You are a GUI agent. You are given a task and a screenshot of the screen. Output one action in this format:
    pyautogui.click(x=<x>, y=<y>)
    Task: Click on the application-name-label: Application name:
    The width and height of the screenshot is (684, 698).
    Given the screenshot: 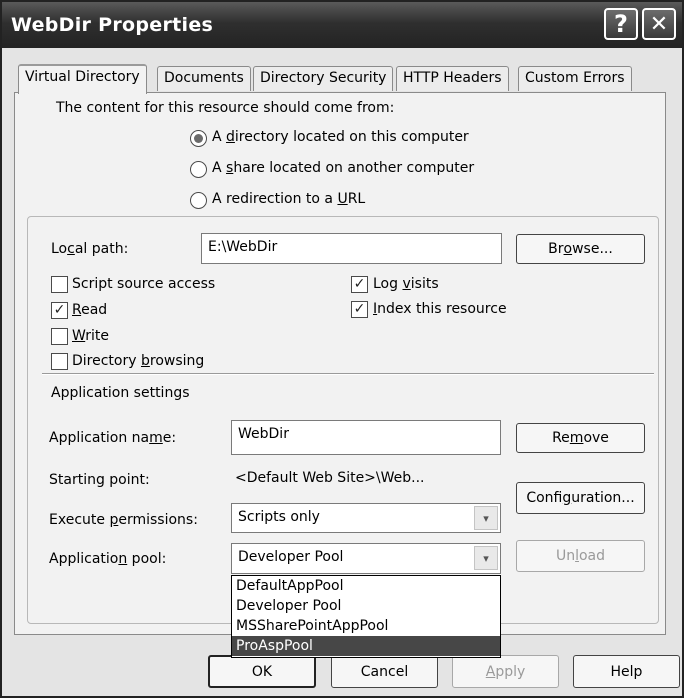 What is the action you would take?
    pyautogui.click(x=113, y=438)
    